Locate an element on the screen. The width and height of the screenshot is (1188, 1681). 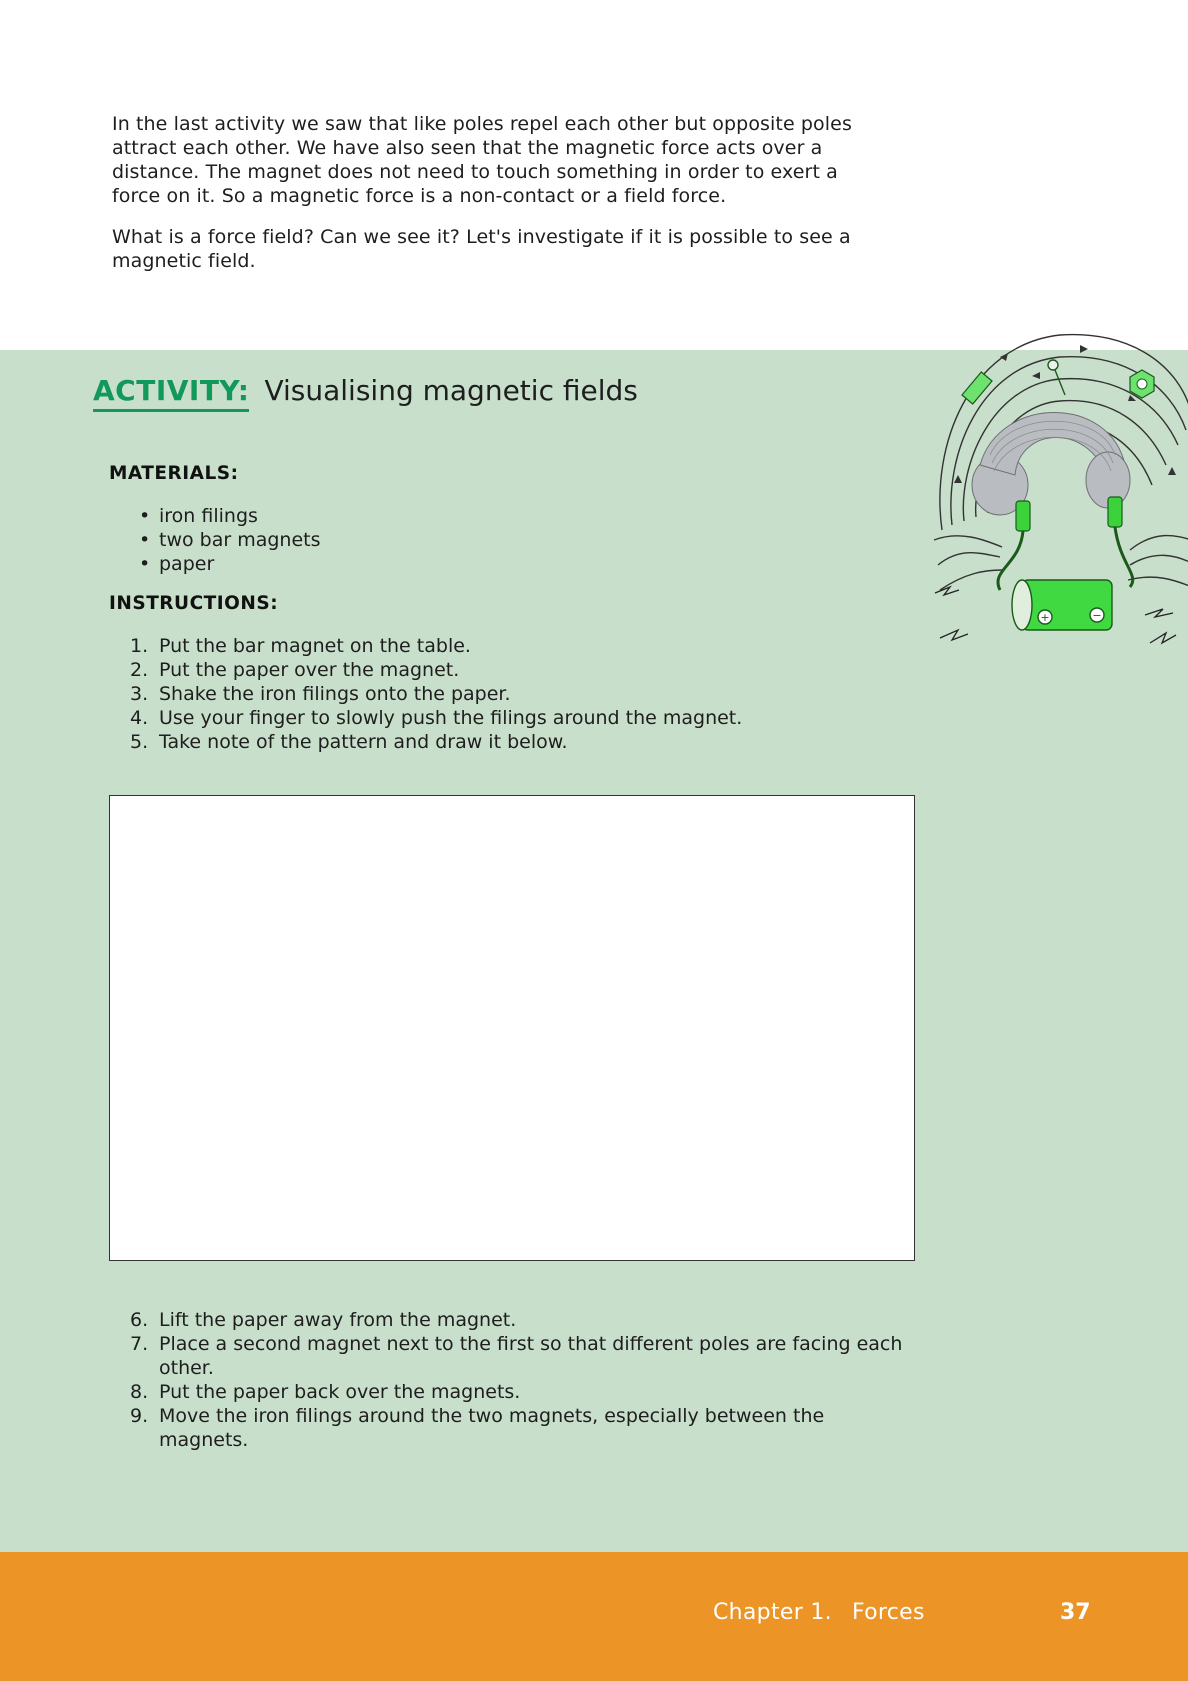
step-number: 3. is located at coordinates (139, 694).